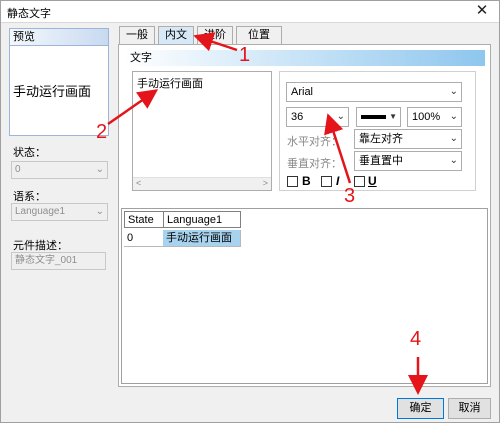 The image size is (500, 423). What do you see at coordinates (202, 183) in the screenshot?
I see `horizontal-scrollbar: < >` at bounding box center [202, 183].